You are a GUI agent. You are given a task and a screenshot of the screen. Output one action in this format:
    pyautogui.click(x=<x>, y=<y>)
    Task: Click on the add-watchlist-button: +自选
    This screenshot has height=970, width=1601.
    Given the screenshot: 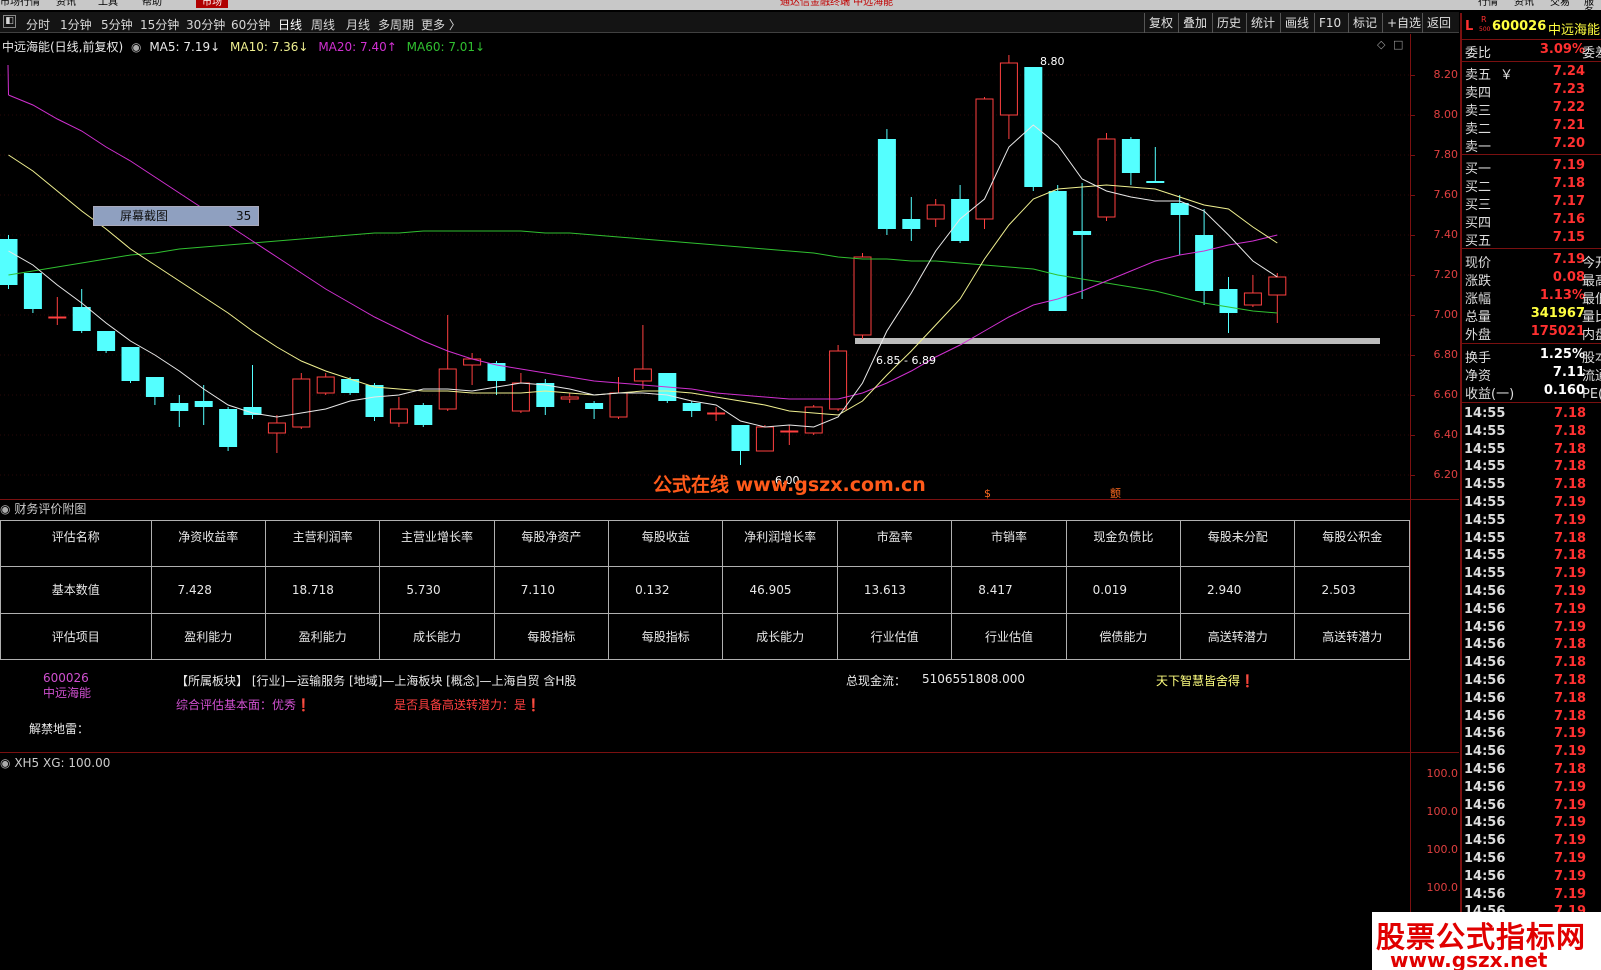 What is the action you would take?
    pyautogui.click(x=1403, y=23)
    